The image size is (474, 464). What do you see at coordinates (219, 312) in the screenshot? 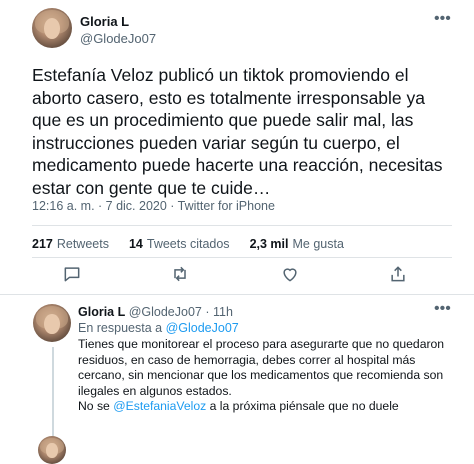
I see `tweet-age: · 11h` at bounding box center [219, 312].